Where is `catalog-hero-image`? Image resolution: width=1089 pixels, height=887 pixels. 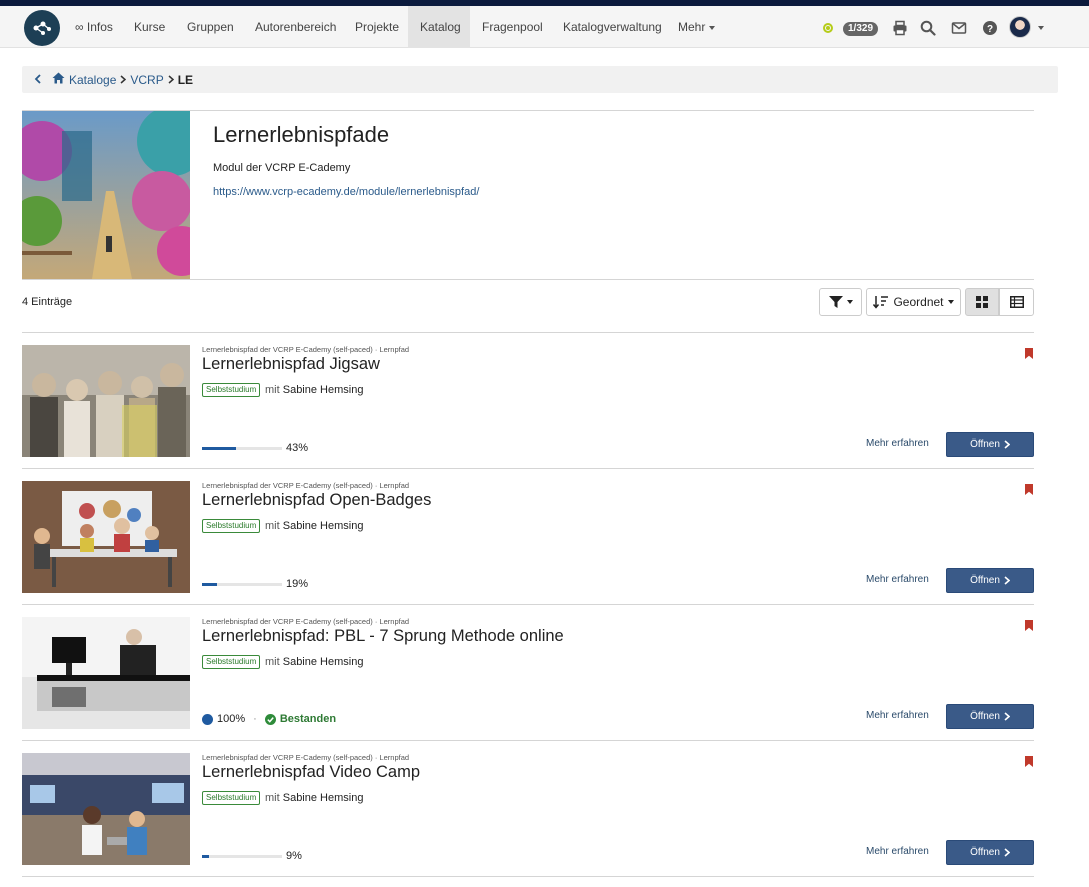 catalog-hero-image is located at coordinates (106, 195).